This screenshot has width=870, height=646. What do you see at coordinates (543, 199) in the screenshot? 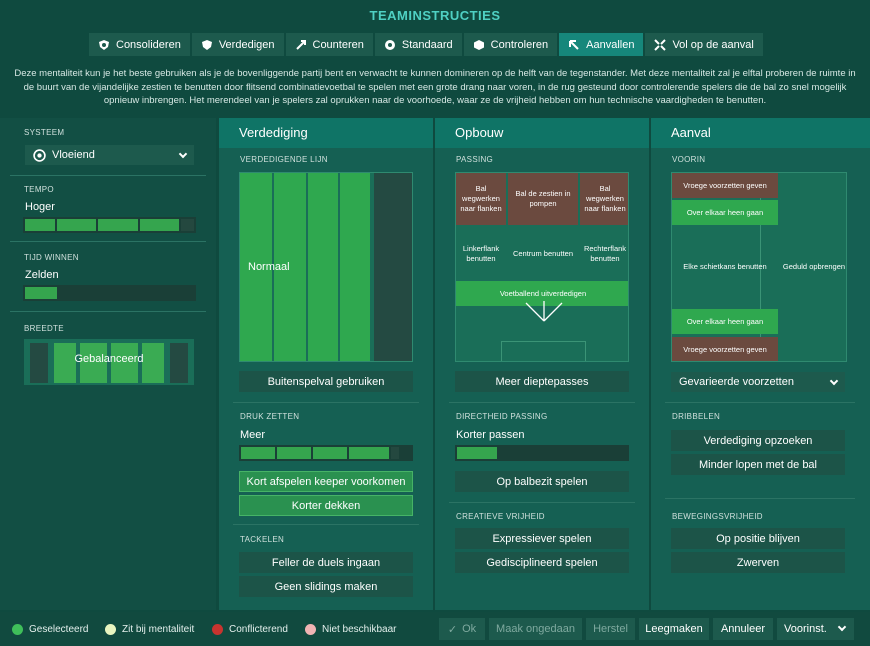
I see `zone-pump-into-box: Bal de zestien in pompen` at bounding box center [543, 199].